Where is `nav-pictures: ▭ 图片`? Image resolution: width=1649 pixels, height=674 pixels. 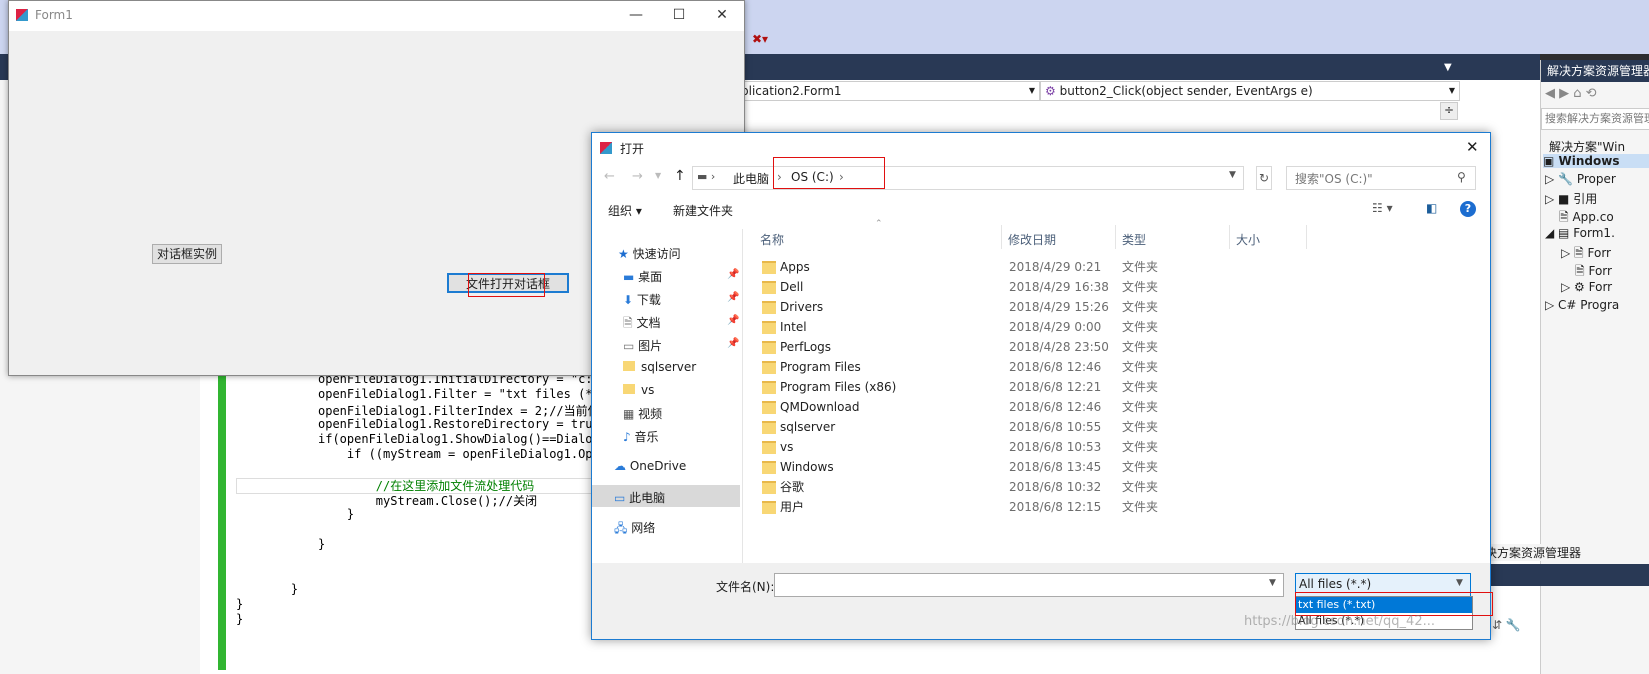 nav-pictures: ▭ 图片 is located at coordinates (642, 345).